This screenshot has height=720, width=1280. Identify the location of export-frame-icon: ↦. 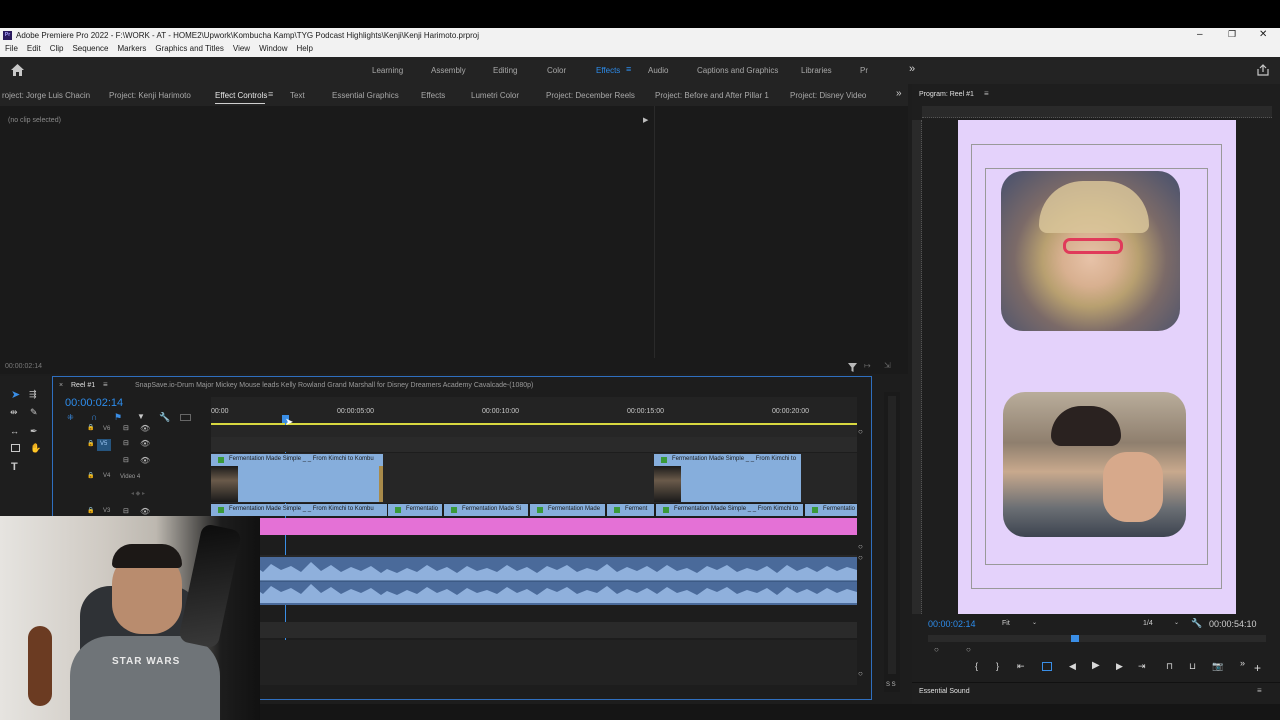
(867, 365).